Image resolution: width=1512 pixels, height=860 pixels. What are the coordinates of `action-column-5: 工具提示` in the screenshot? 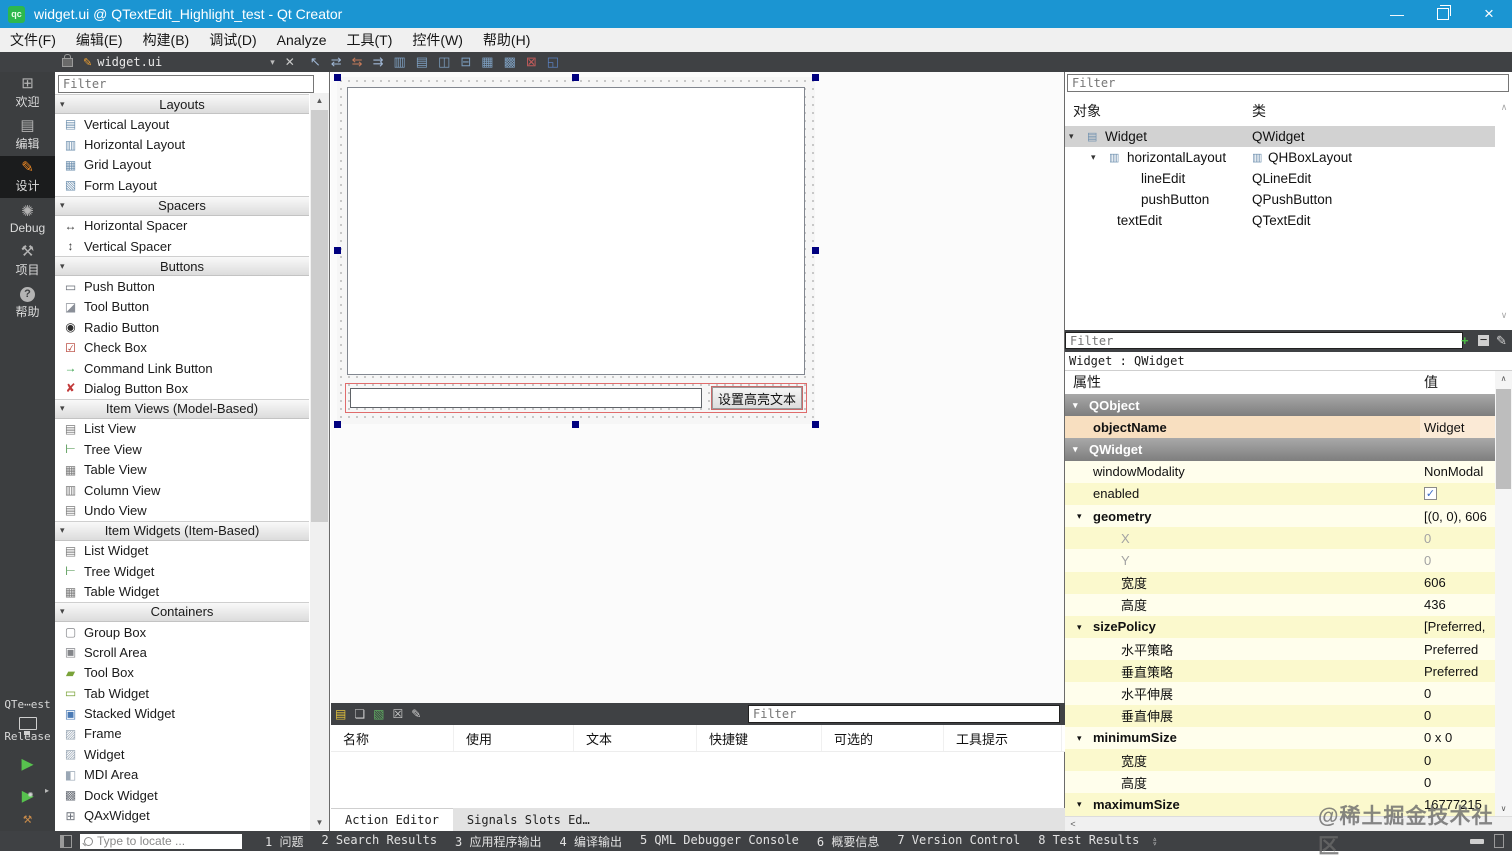 It's located at (1003, 738).